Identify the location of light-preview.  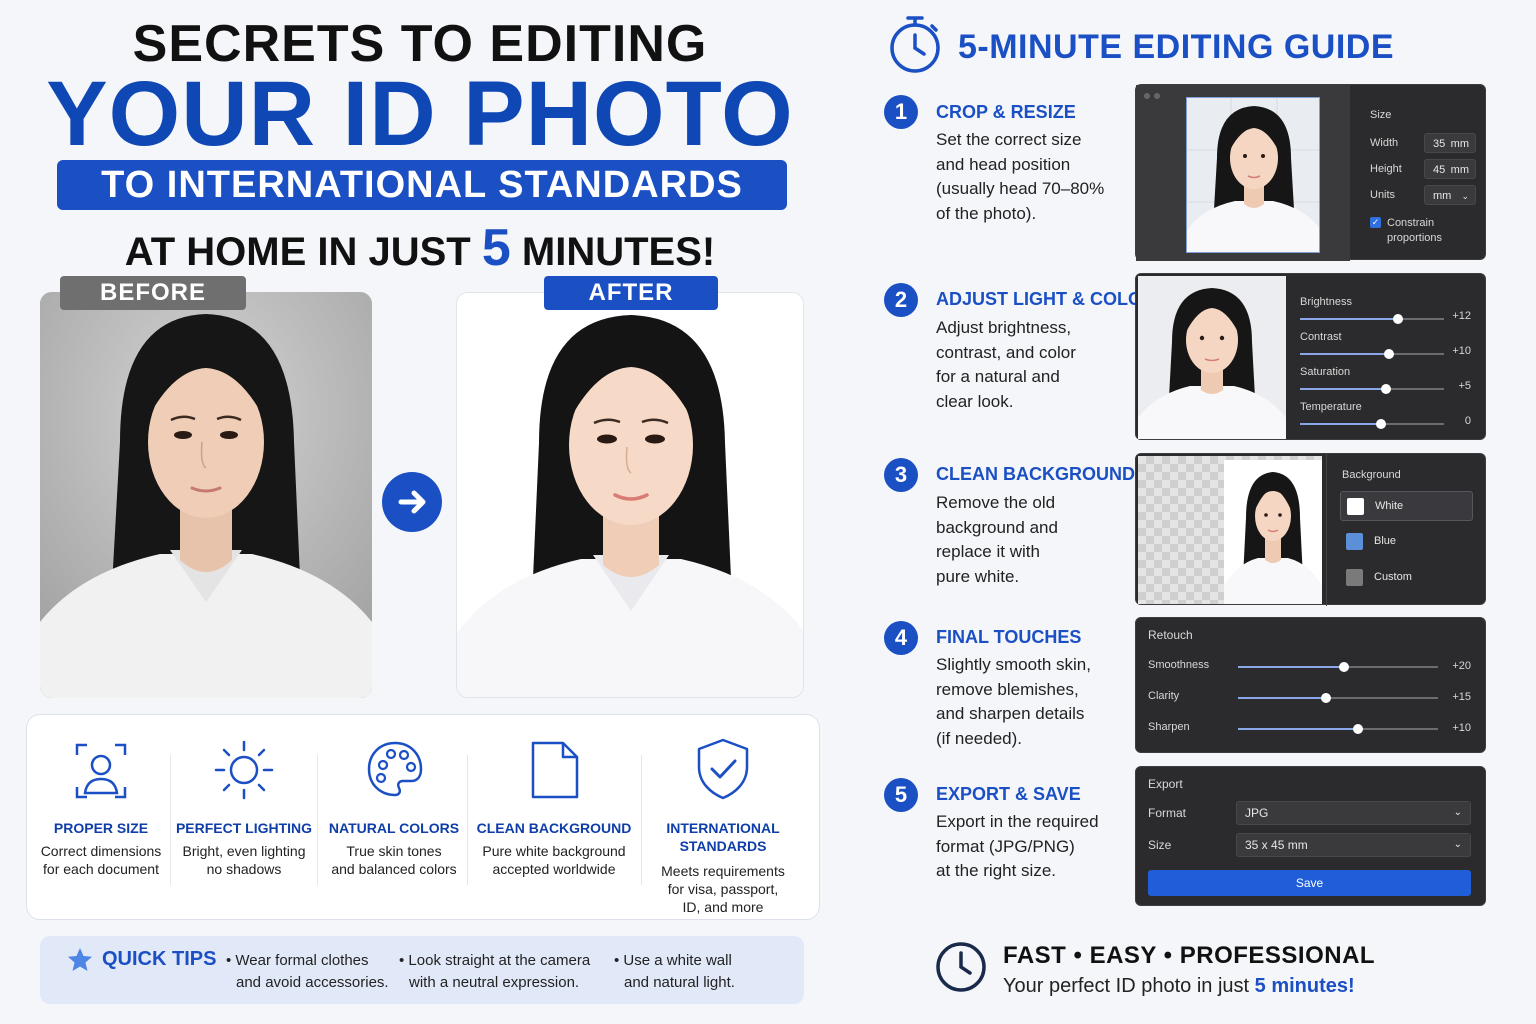
(1212, 357).